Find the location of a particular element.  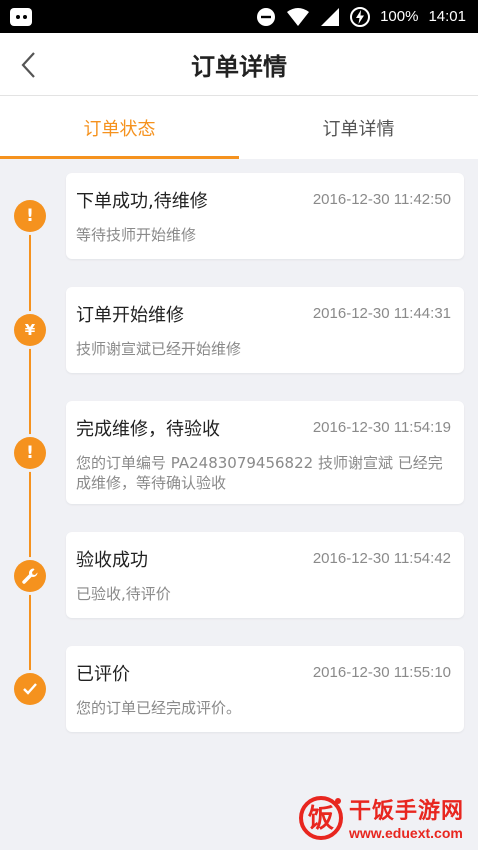

signal-icon is located at coordinates (330, 16).